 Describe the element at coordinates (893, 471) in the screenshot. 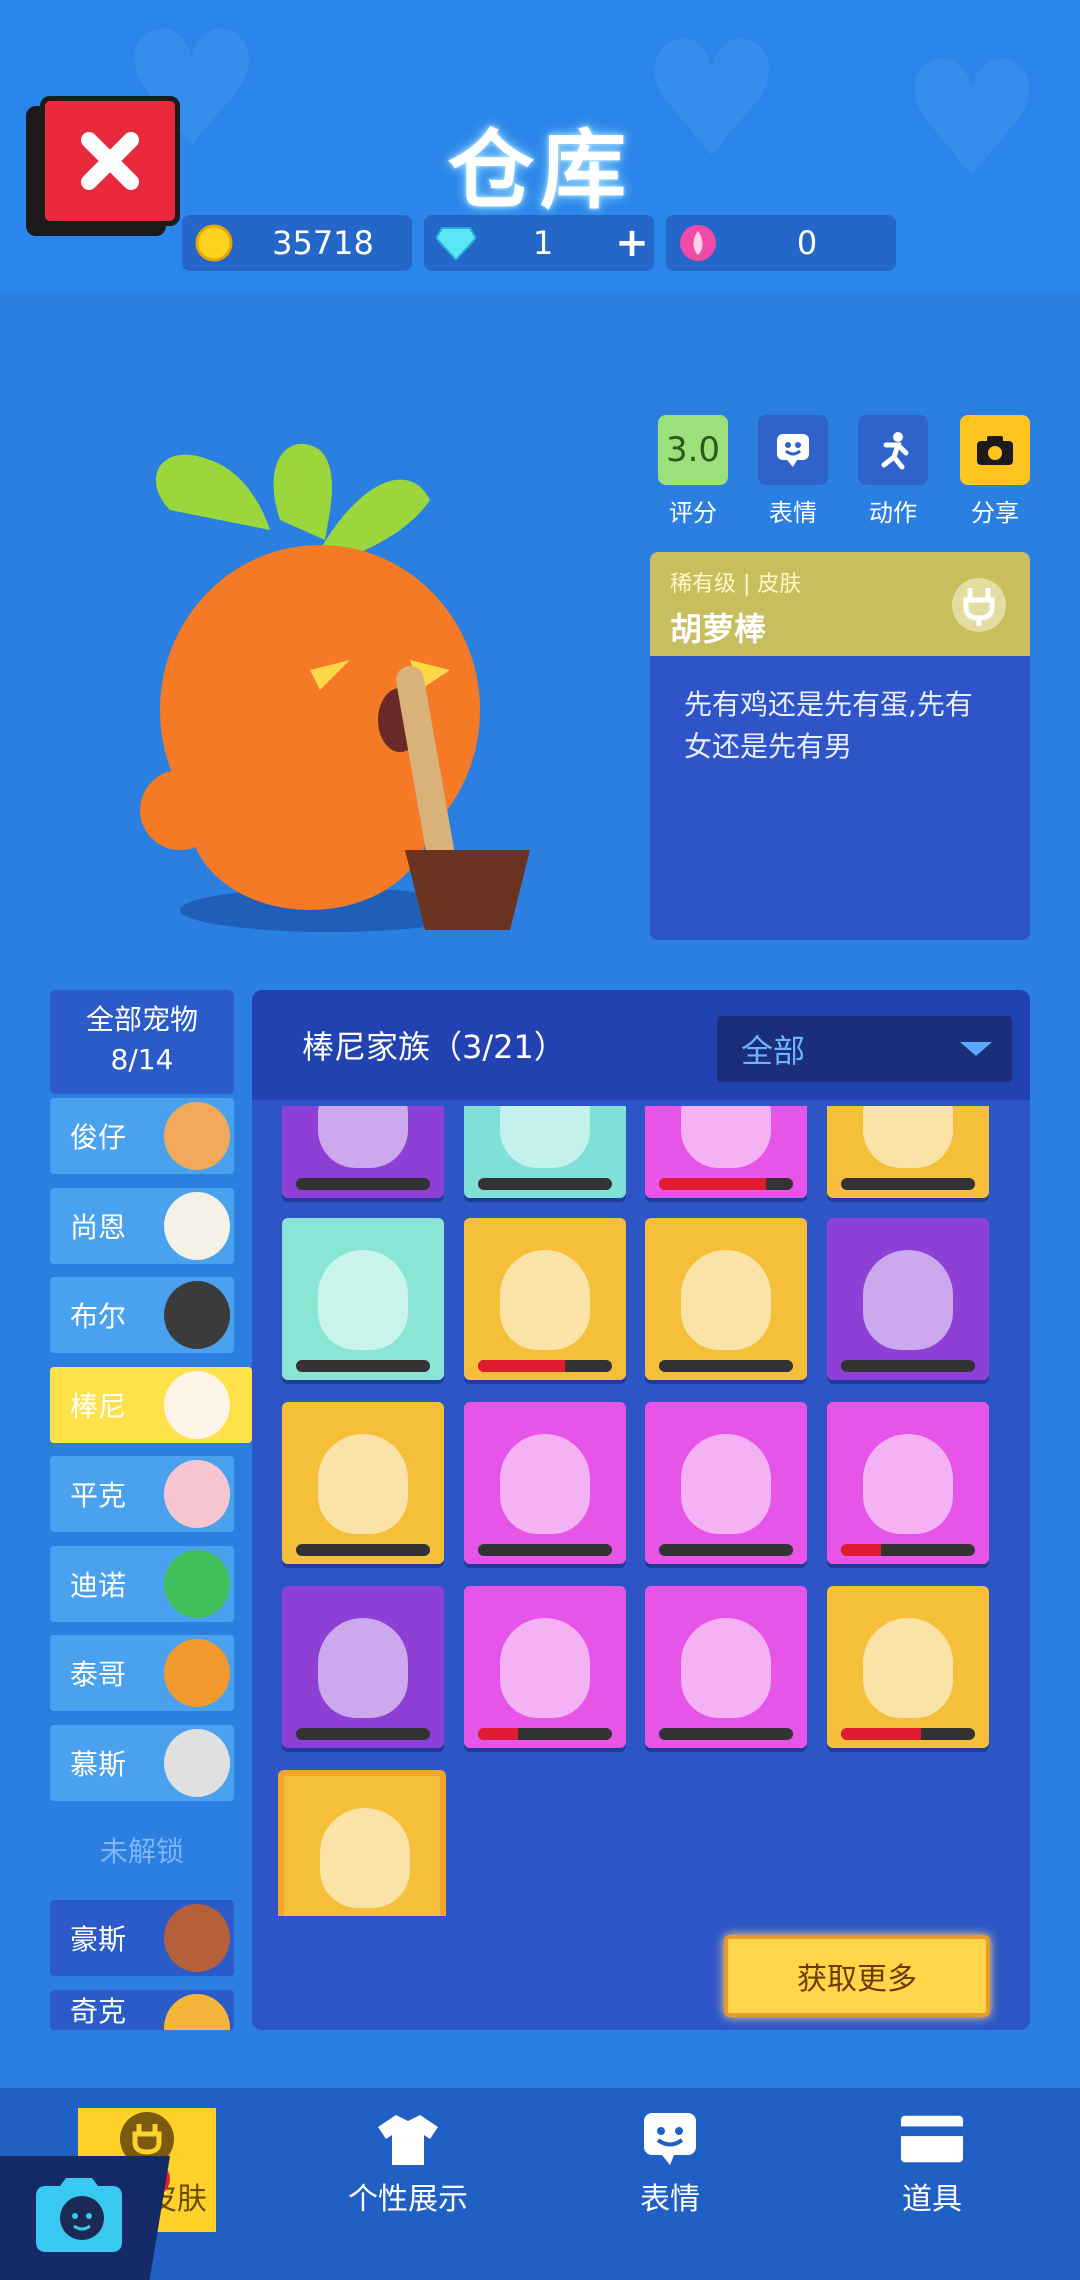

I see `action-button: 动作` at that location.